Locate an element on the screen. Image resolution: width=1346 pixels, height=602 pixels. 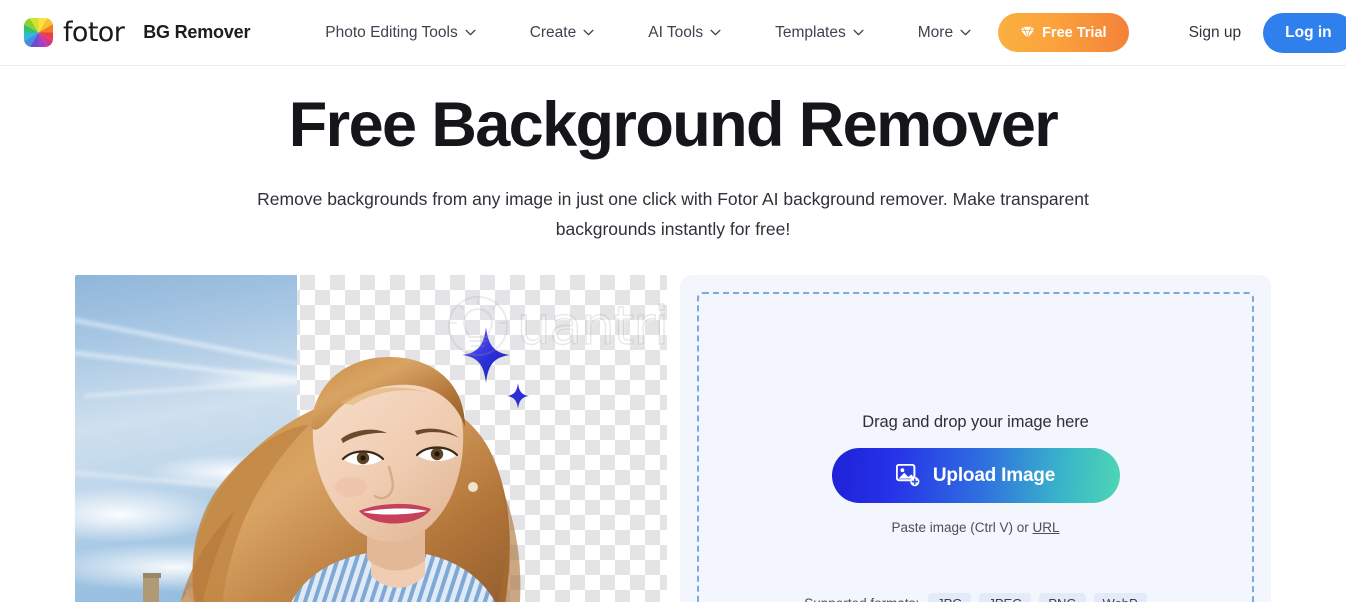
product-name: BG Remover is located at coordinates (197, 32).